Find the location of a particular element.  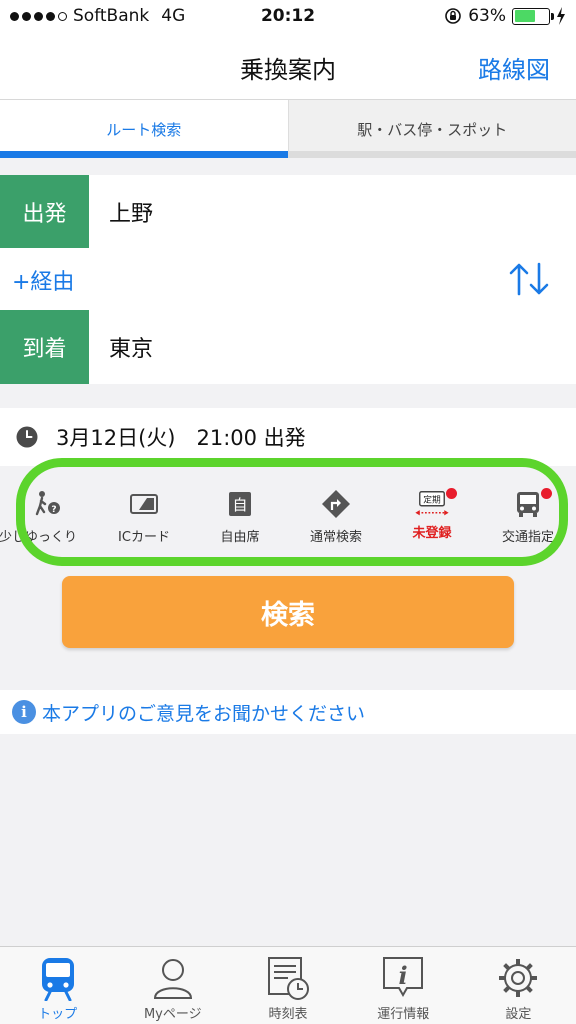

tabbar-item-service-info: i 運行情報 is located at coordinates (403, 985).